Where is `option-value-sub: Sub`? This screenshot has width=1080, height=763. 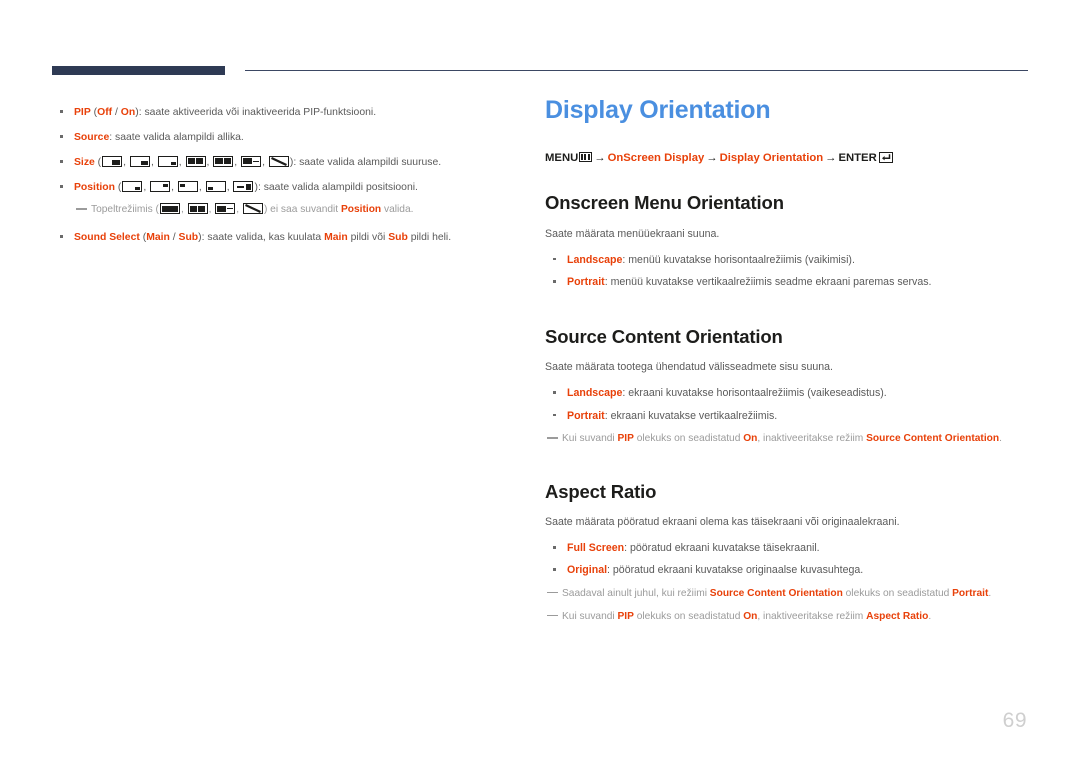 option-value-sub: Sub is located at coordinates (188, 238).